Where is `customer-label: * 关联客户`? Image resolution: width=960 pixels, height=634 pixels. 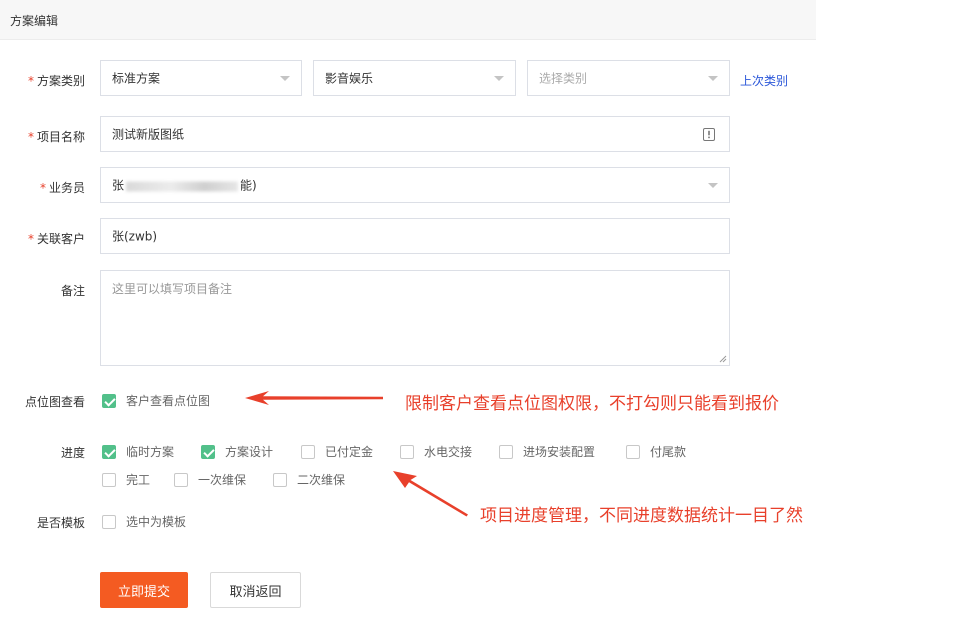
customer-label: * 关联客户 is located at coordinates (56, 239).